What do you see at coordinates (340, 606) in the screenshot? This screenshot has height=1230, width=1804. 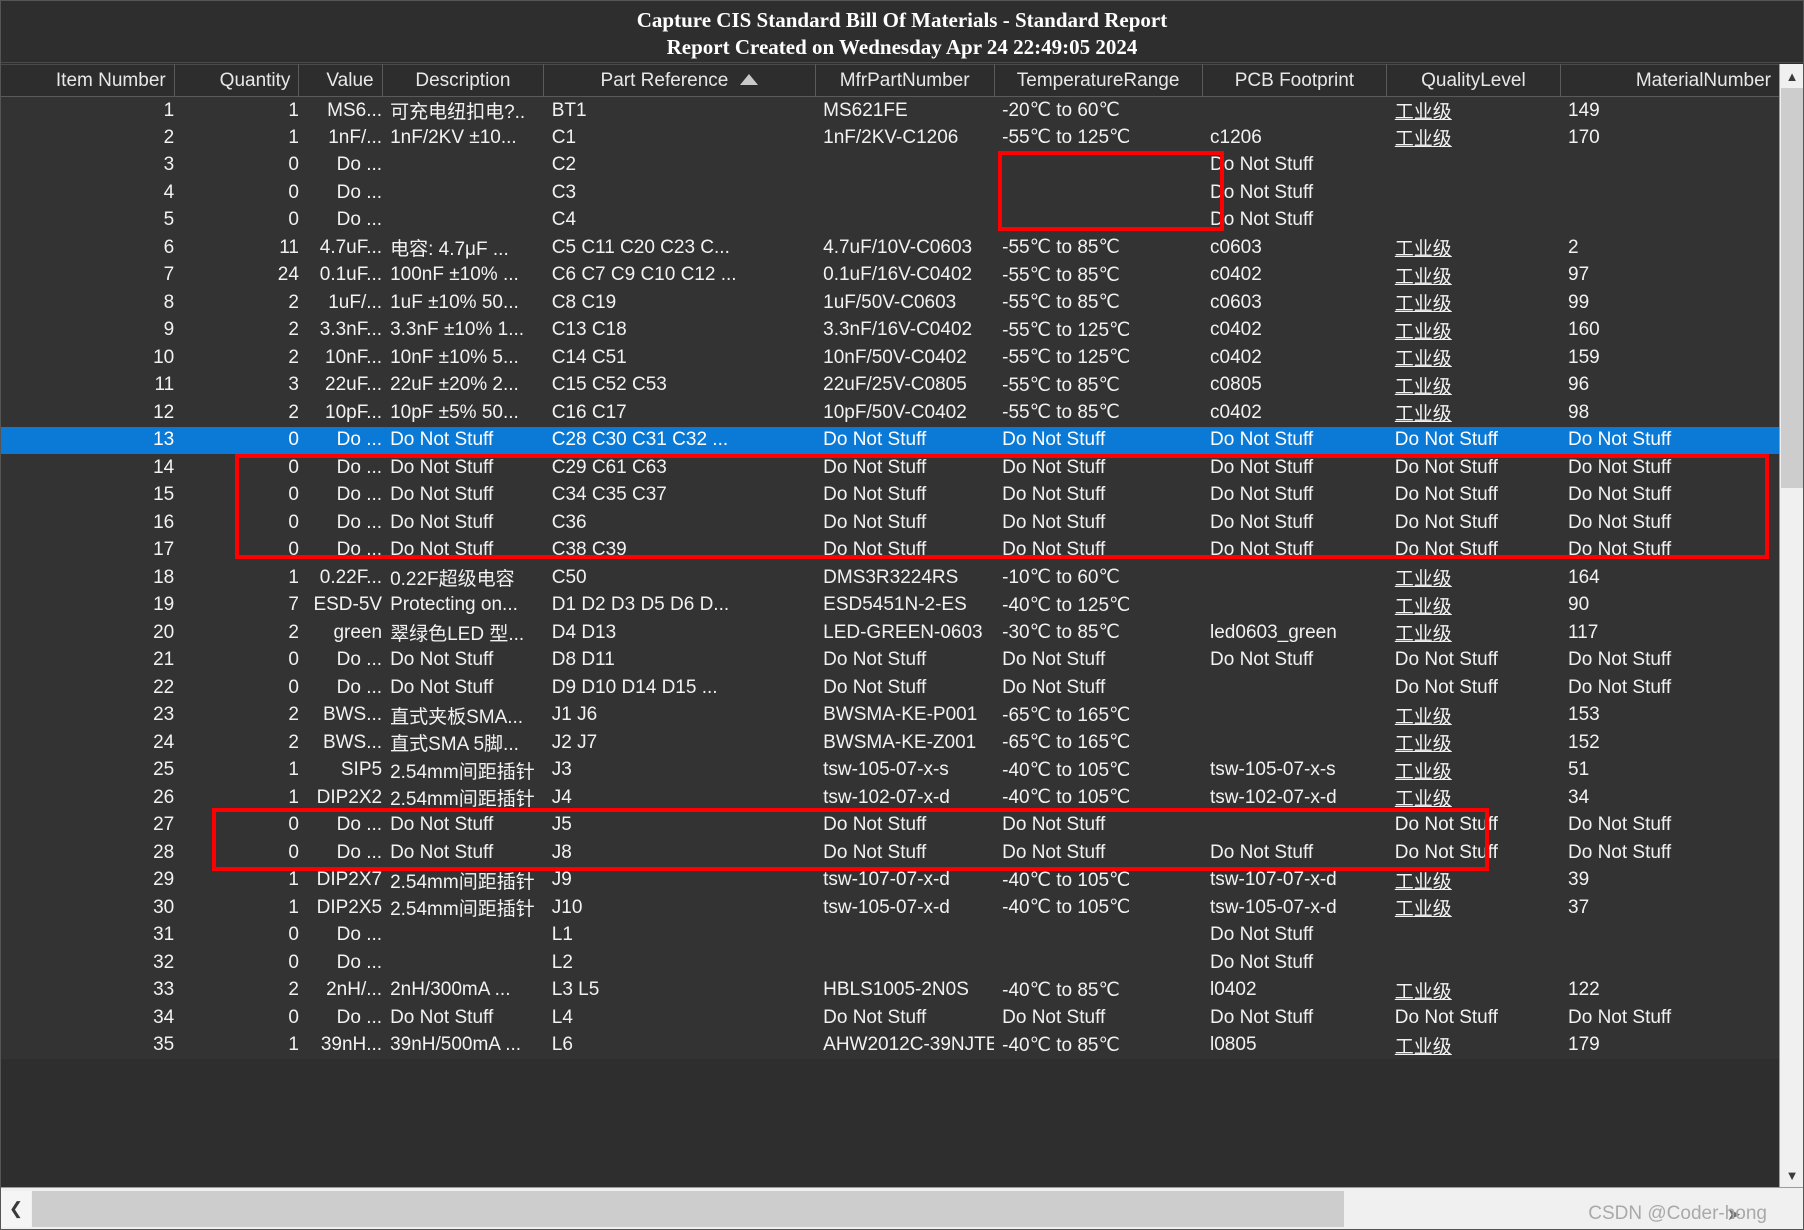 I see `cell-value: ESD-5V` at bounding box center [340, 606].